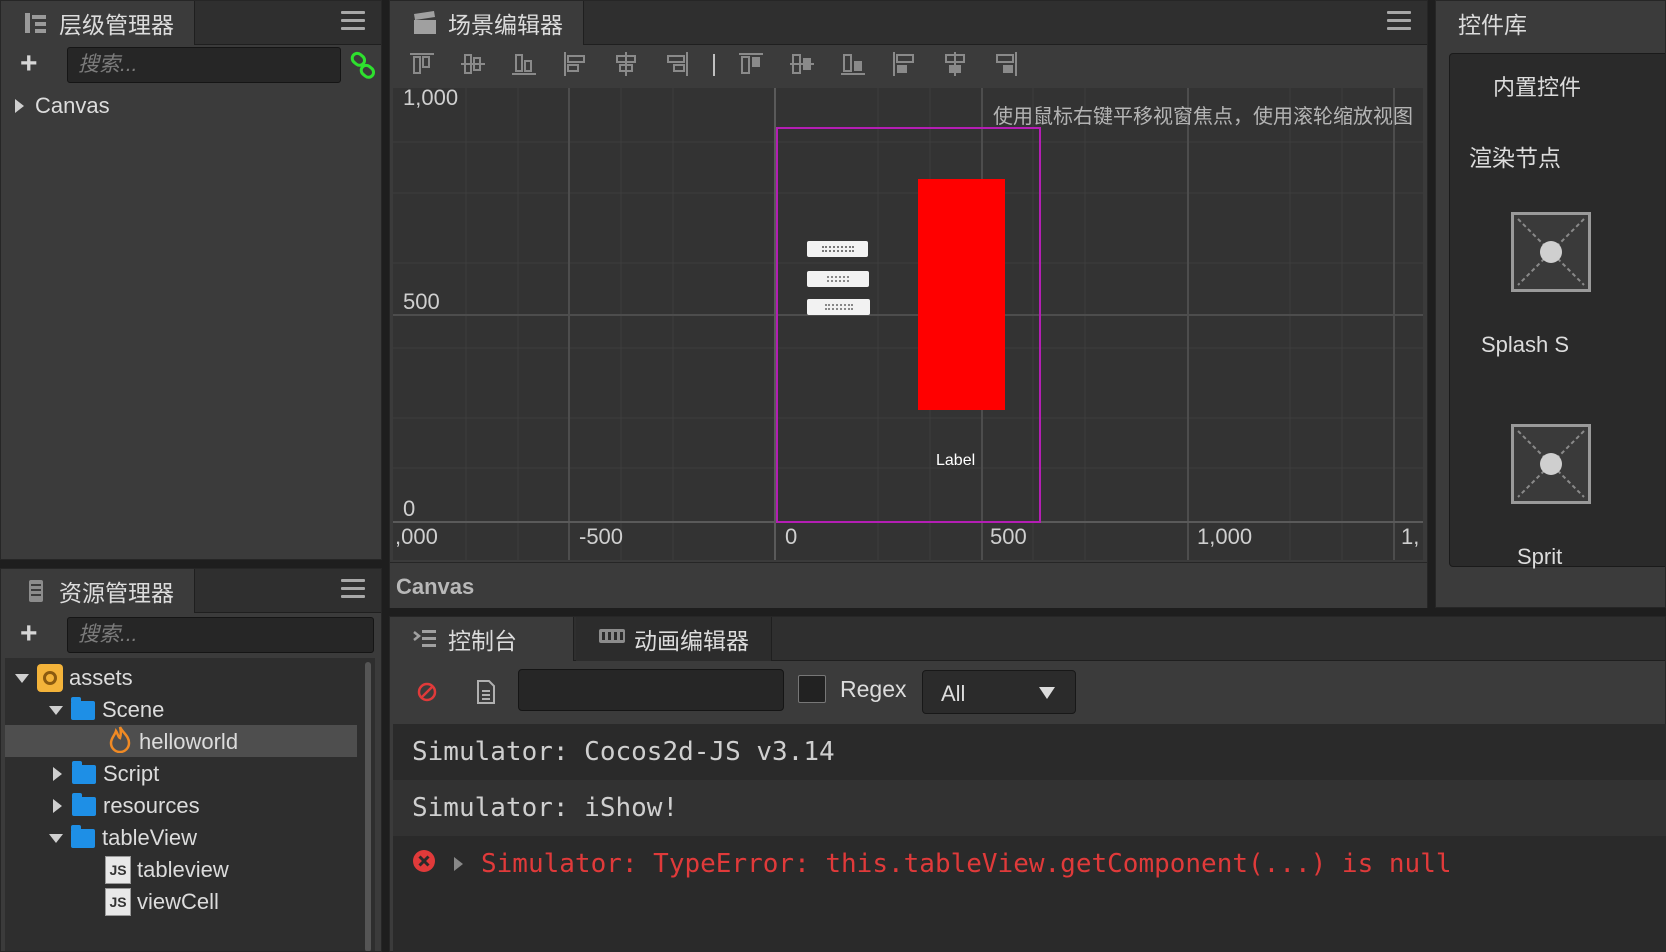  I want to click on assets-search-input, so click(220, 635).